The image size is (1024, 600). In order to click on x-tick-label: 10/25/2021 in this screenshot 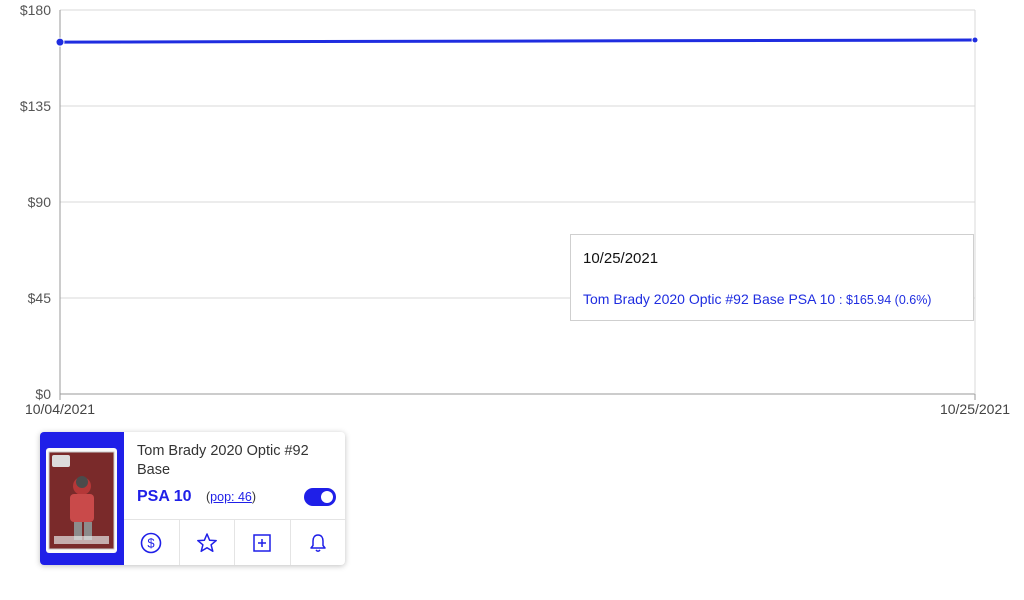, I will do `click(975, 409)`.